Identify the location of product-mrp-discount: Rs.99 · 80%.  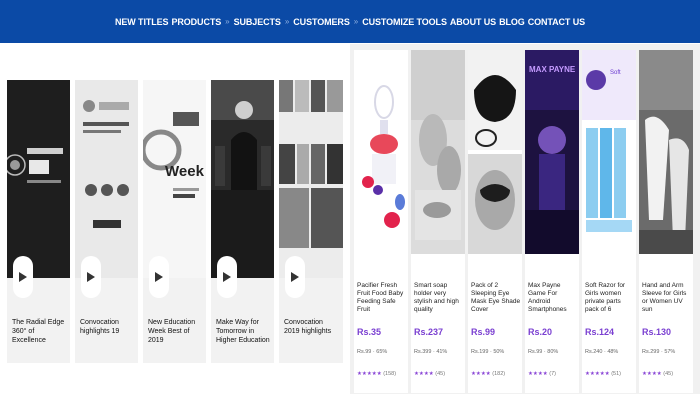
(543, 352).